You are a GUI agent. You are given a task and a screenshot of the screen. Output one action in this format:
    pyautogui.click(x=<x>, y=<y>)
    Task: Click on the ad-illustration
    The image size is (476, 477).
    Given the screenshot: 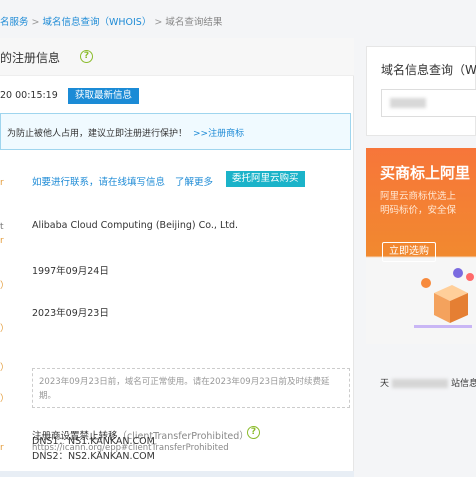 What is the action you would take?
    pyautogui.click(x=441, y=303)
    